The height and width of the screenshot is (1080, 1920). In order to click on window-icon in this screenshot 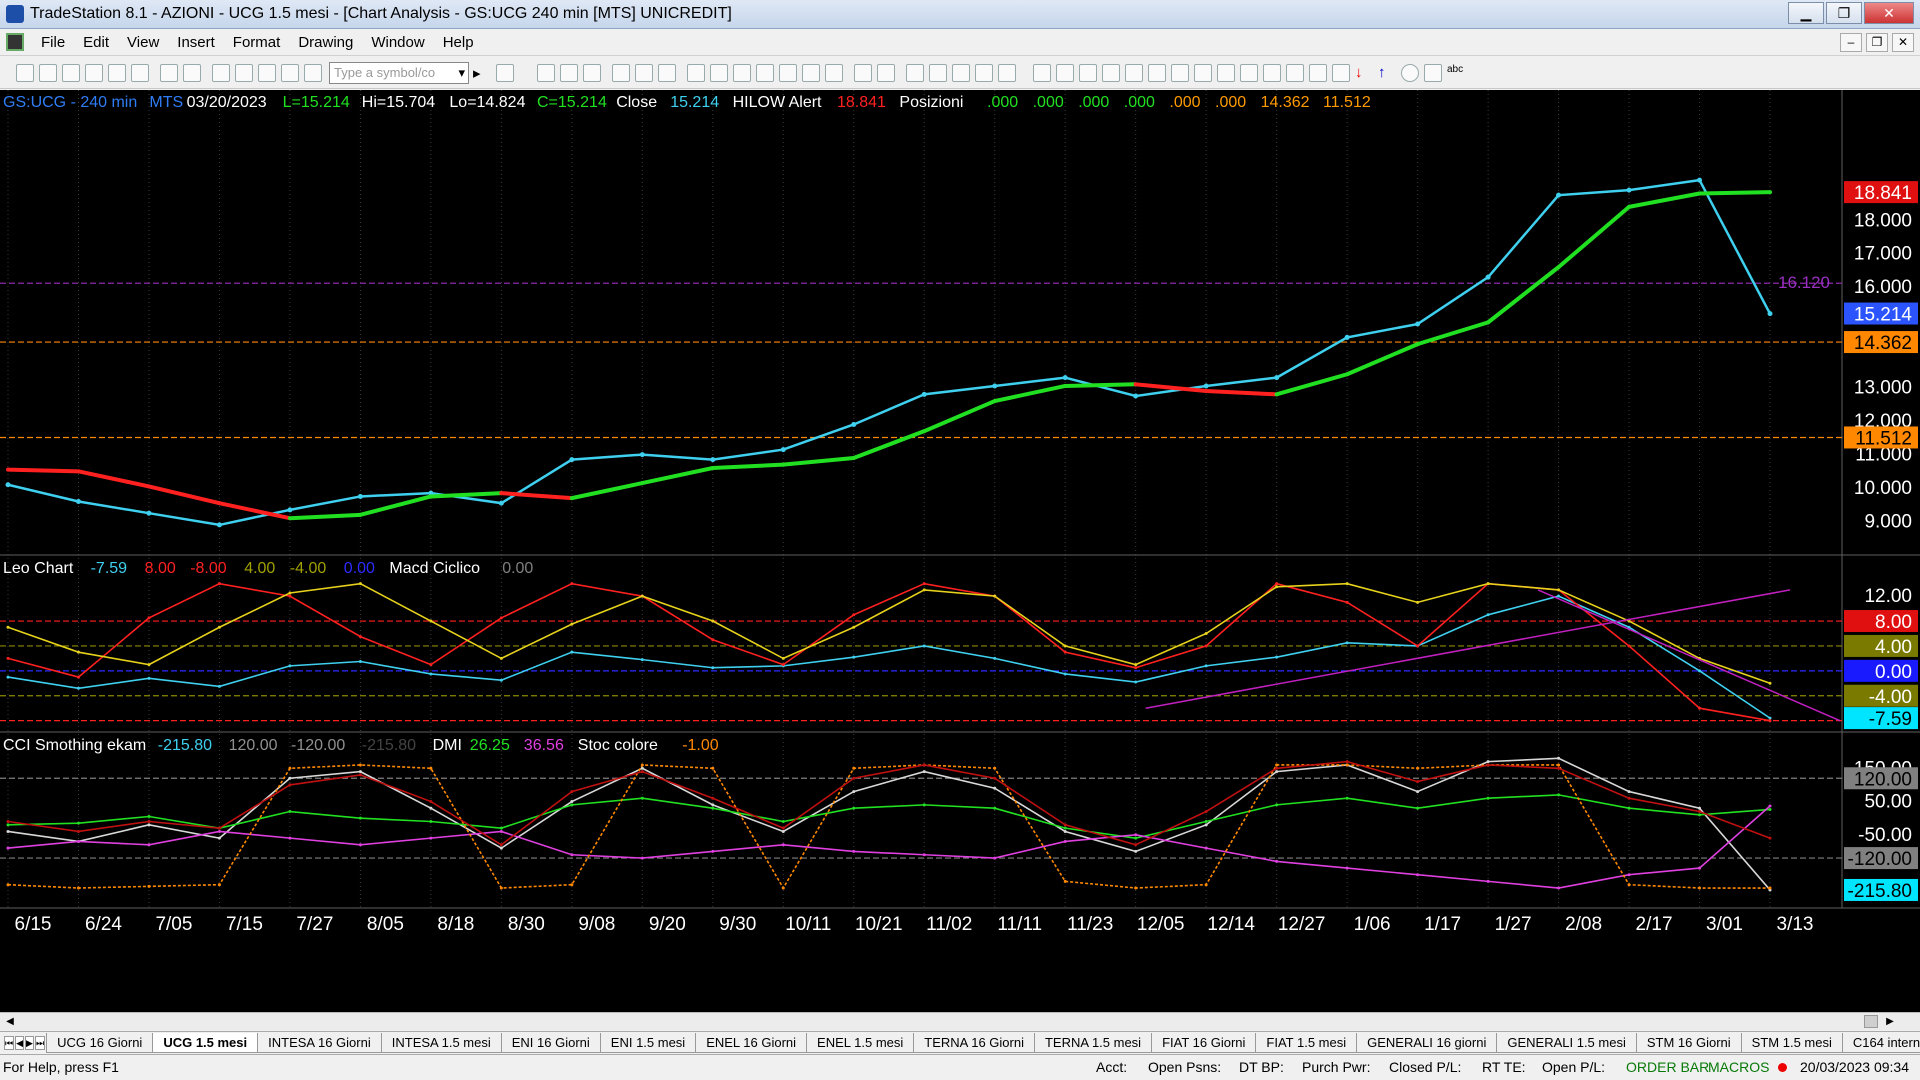, I will do `click(290, 72)`.